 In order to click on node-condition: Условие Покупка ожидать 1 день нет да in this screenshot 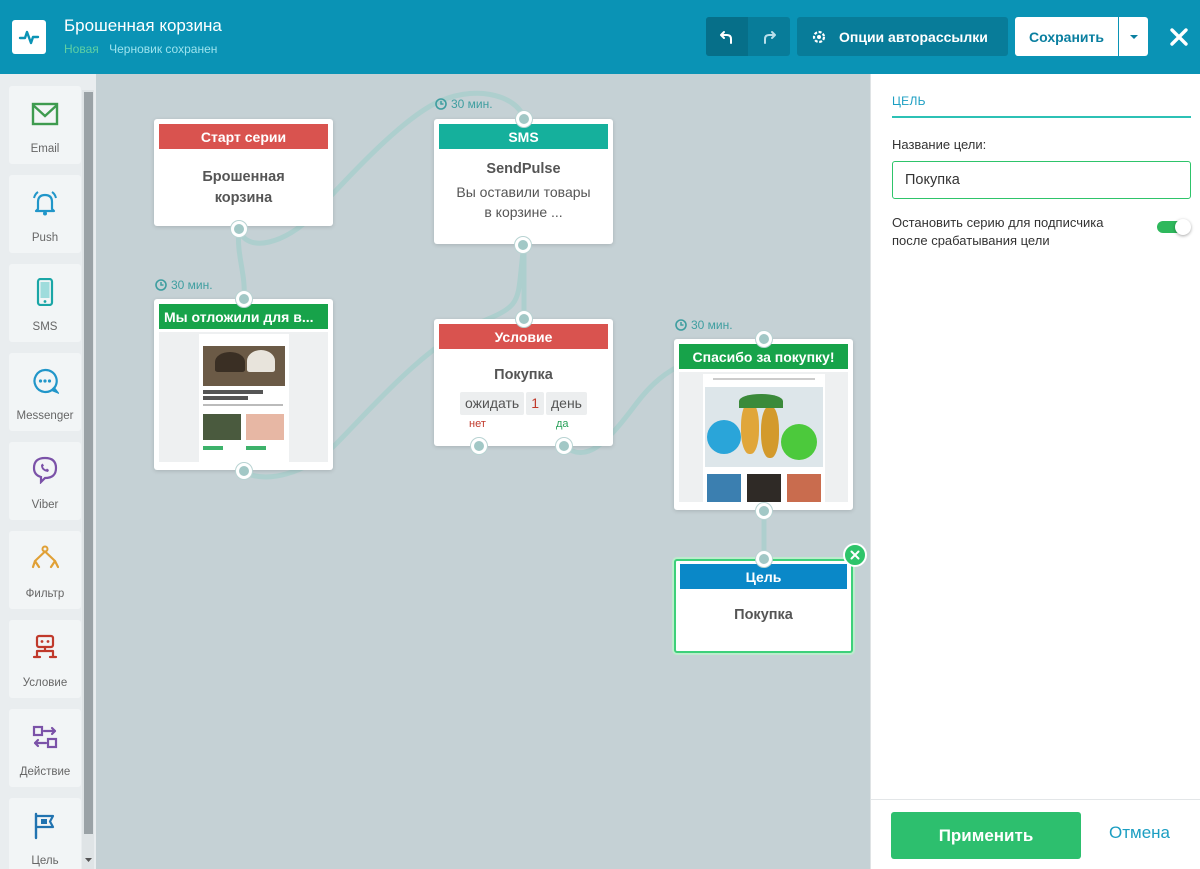, I will do `click(523, 382)`.